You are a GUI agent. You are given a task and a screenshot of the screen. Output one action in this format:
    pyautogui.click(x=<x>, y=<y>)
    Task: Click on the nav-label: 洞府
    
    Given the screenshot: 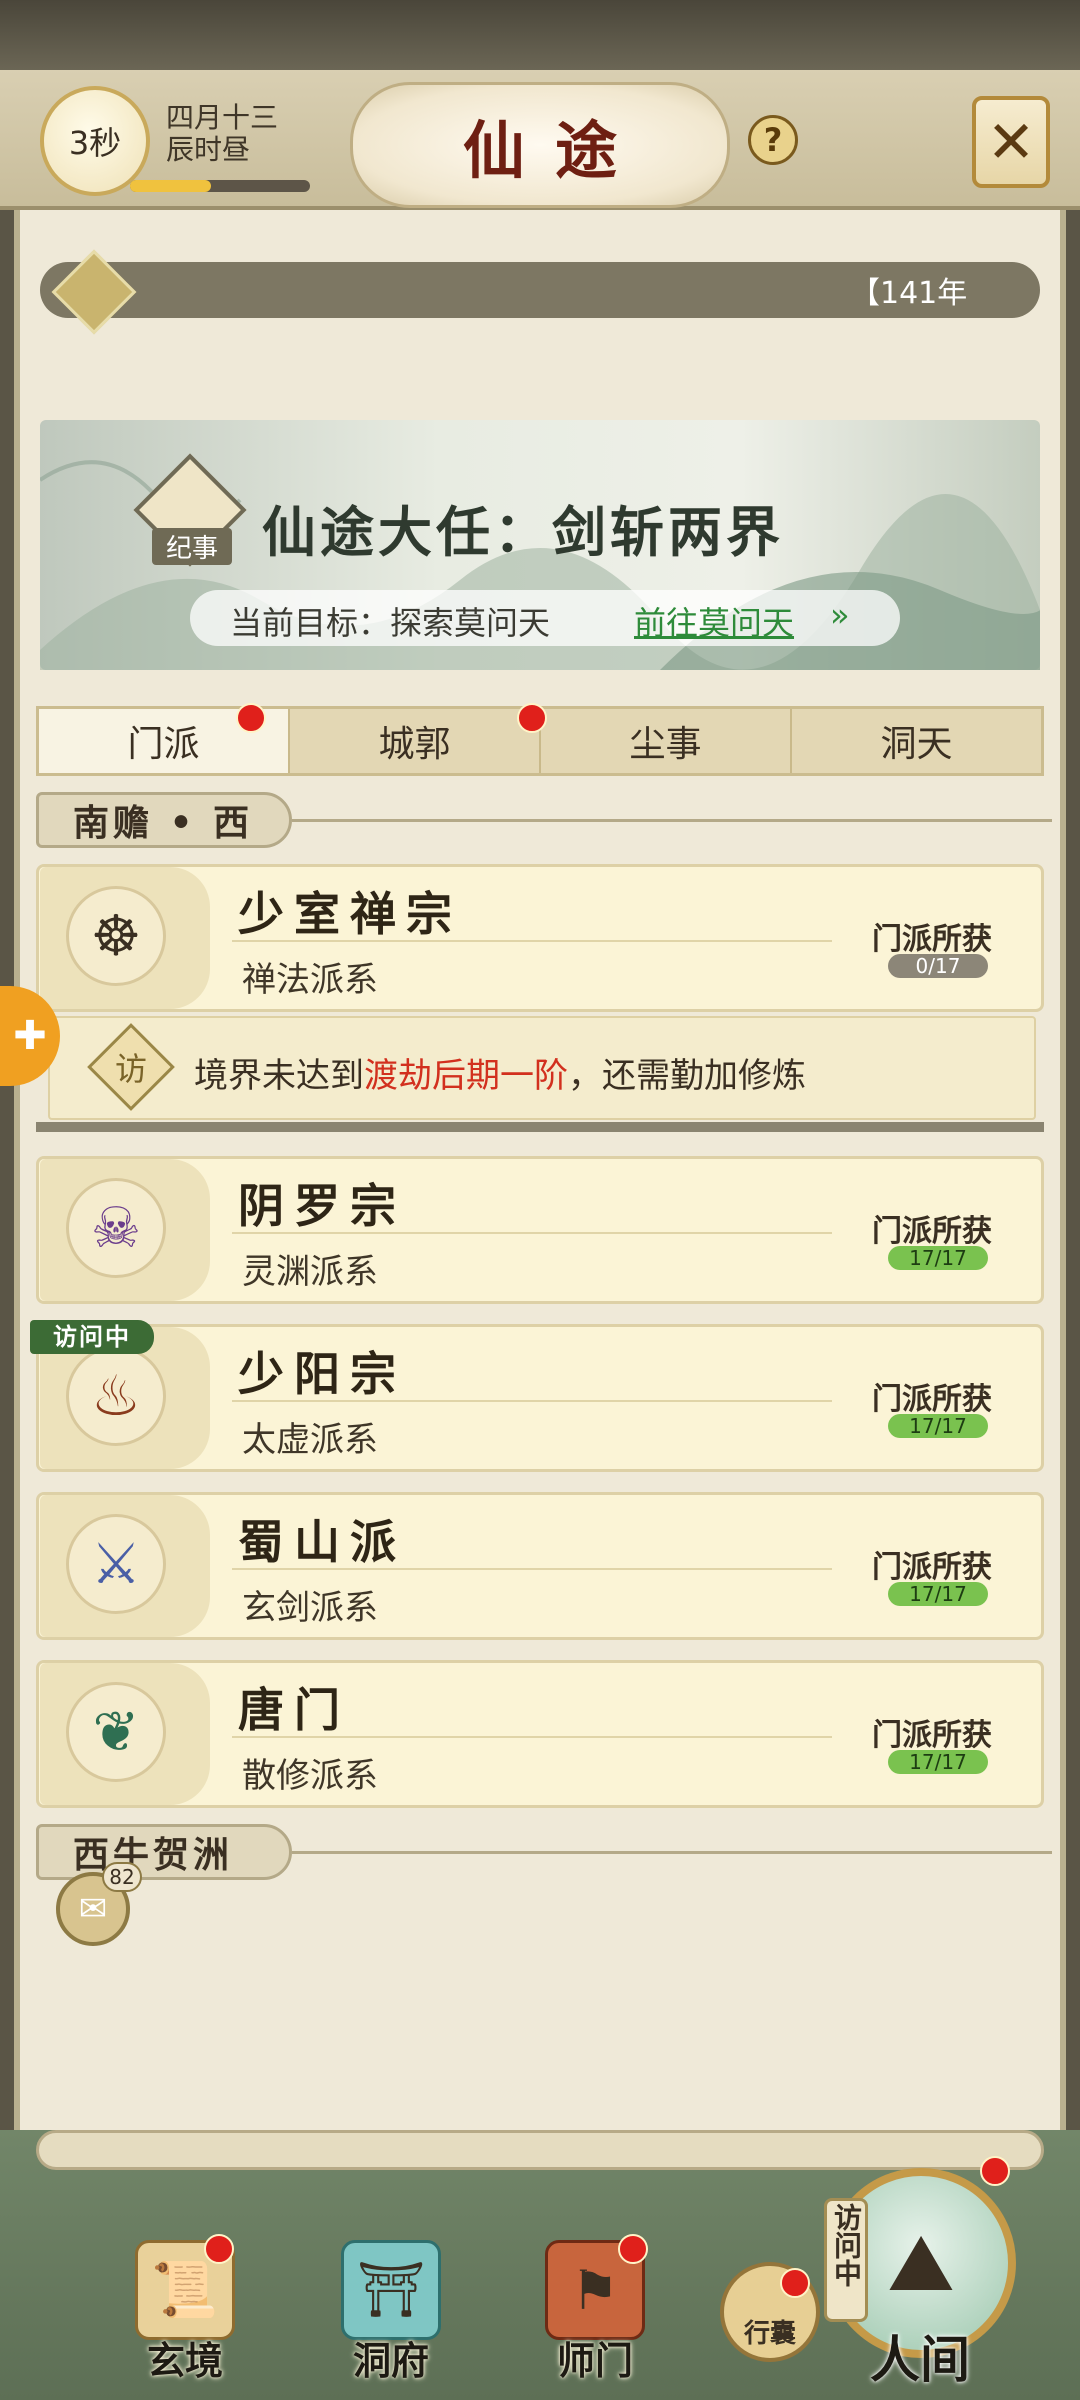 What is the action you would take?
    pyautogui.click(x=390, y=2360)
    